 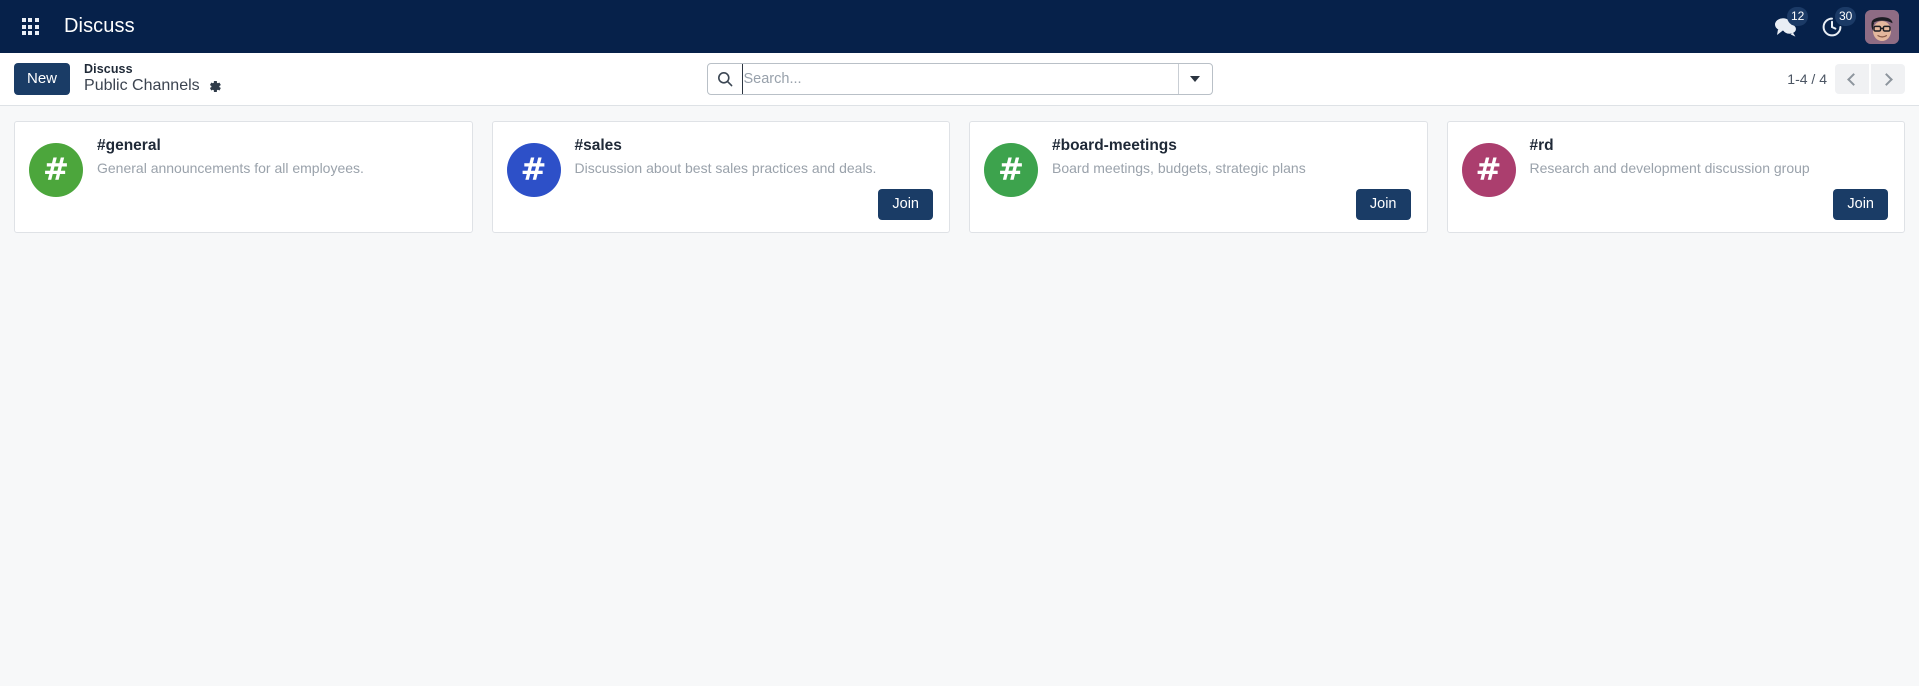 What do you see at coordinates (1882, 26) in the screenshot?
I see `user-avatar` at bounding box center [1882, 26].